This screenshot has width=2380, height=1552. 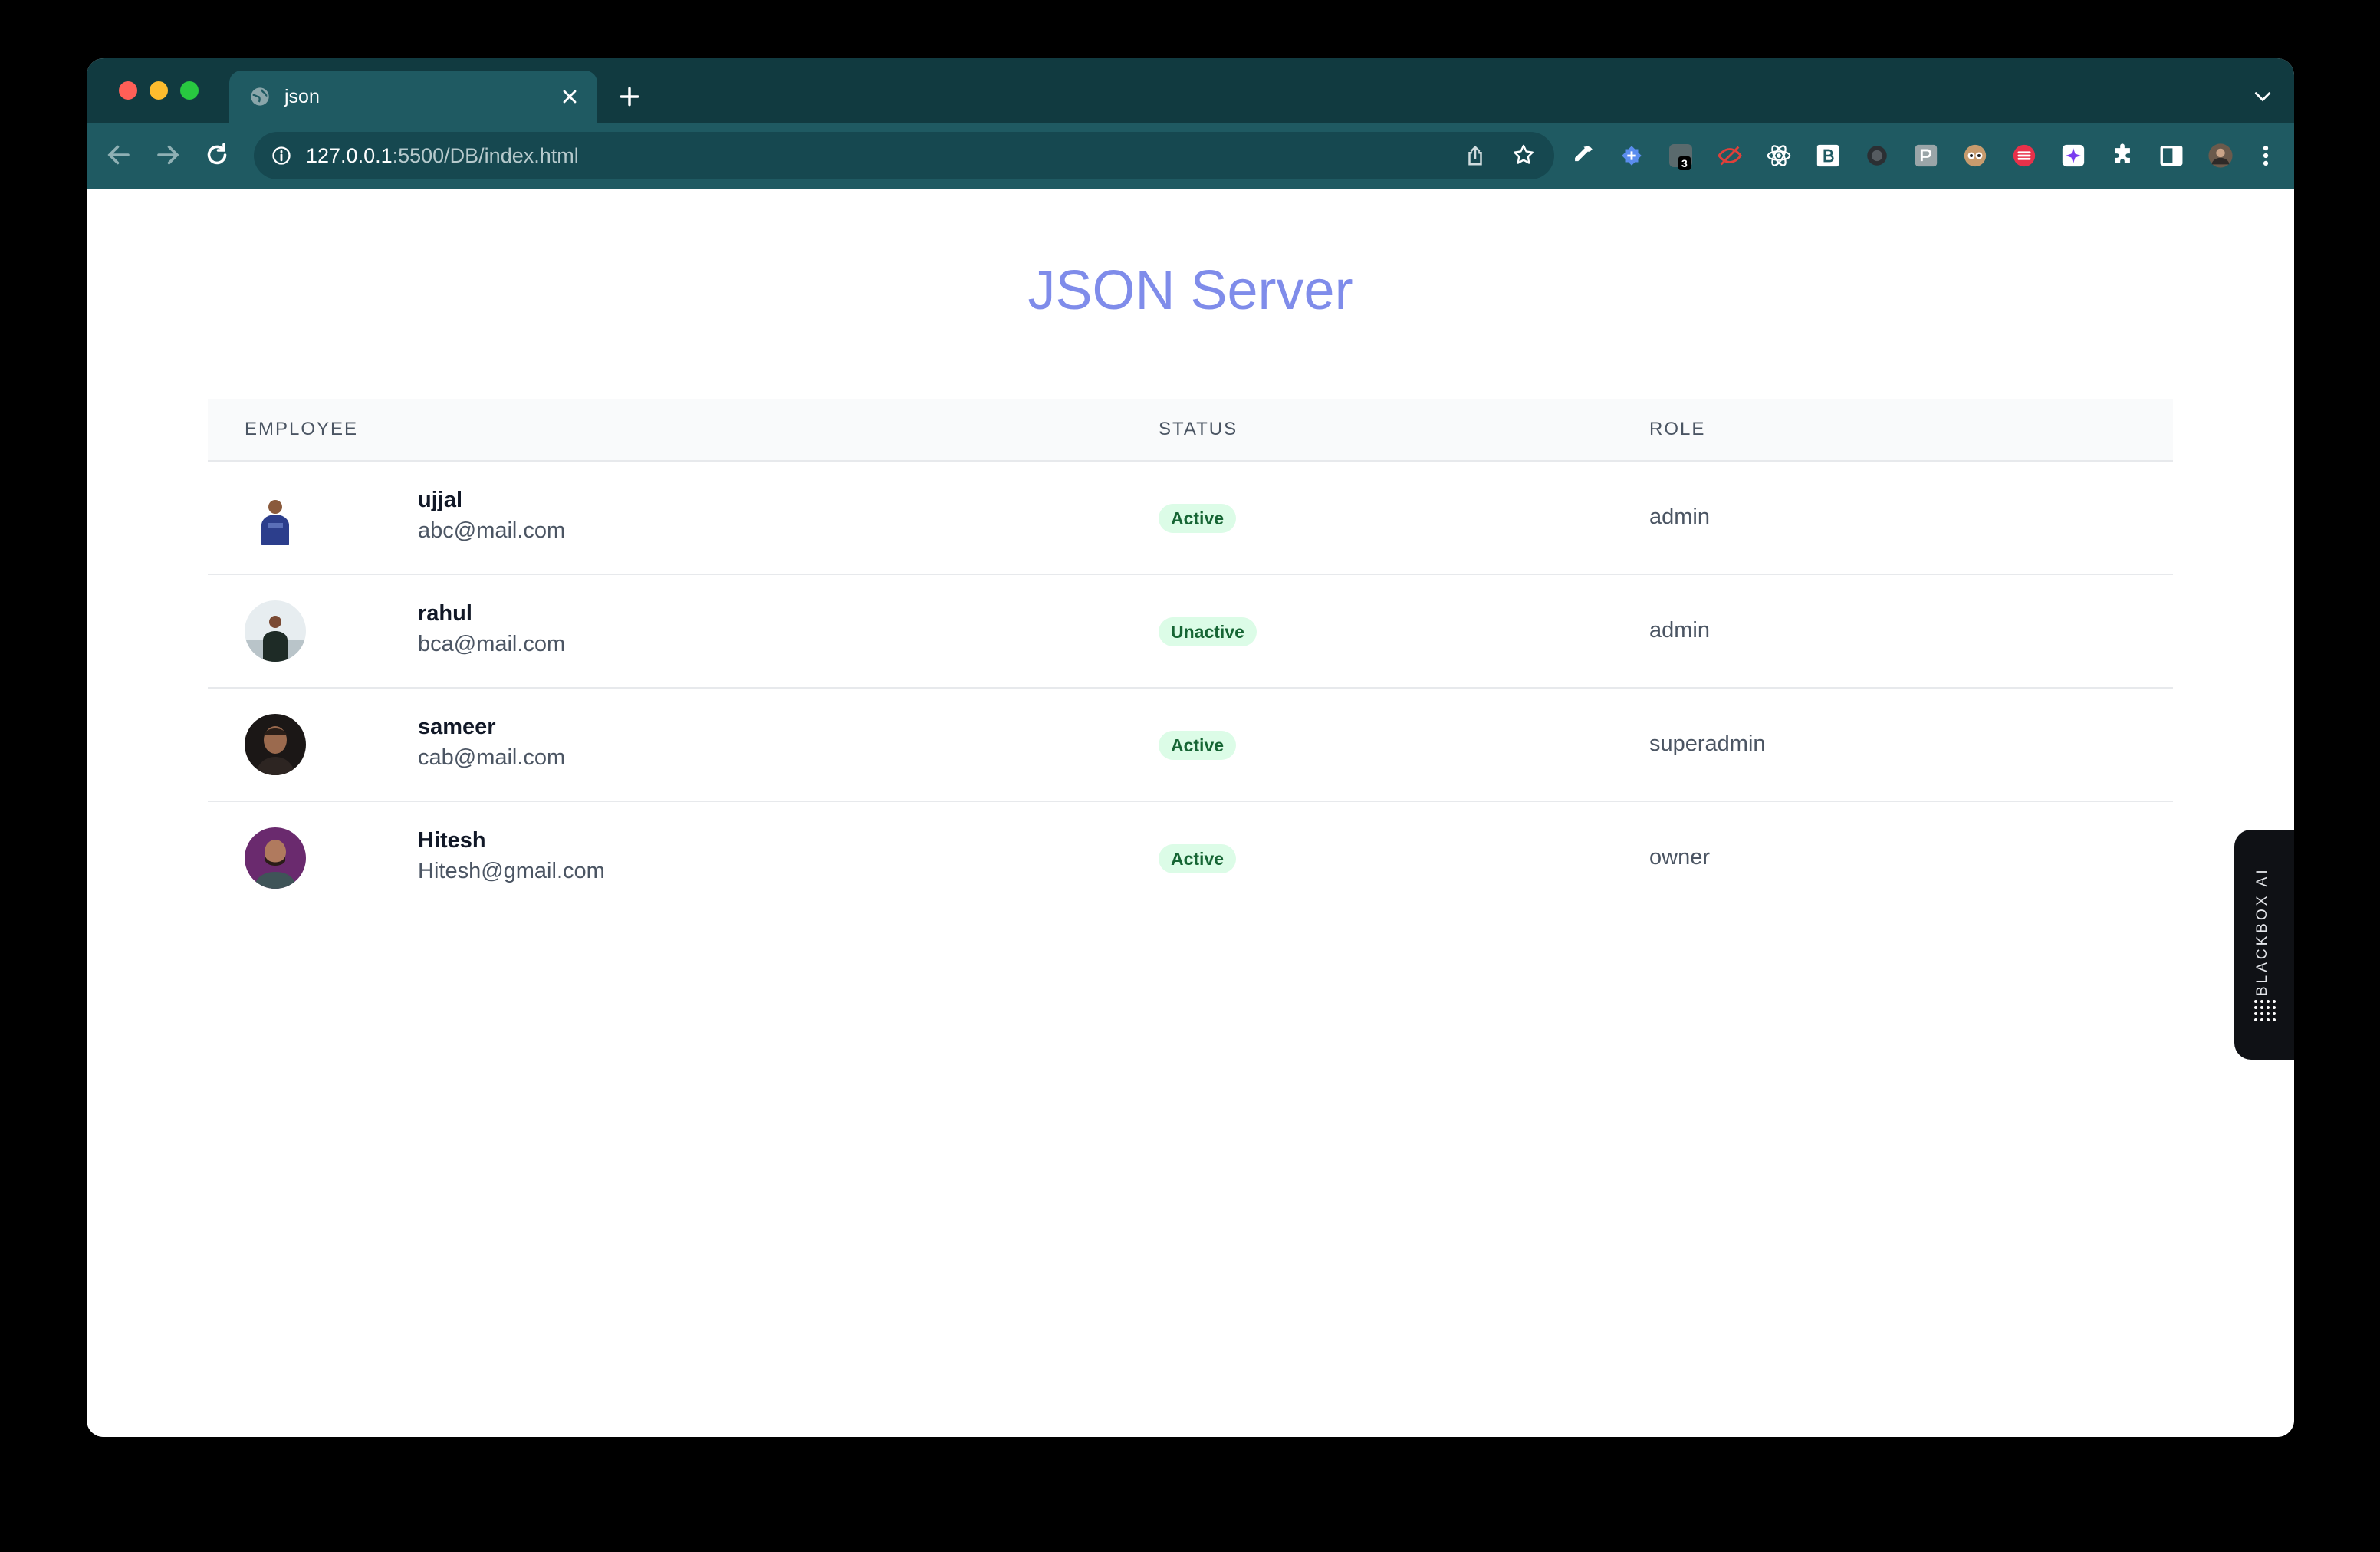 I want to click on employee-email: bca@mail.com, so click(x=492, y=644).